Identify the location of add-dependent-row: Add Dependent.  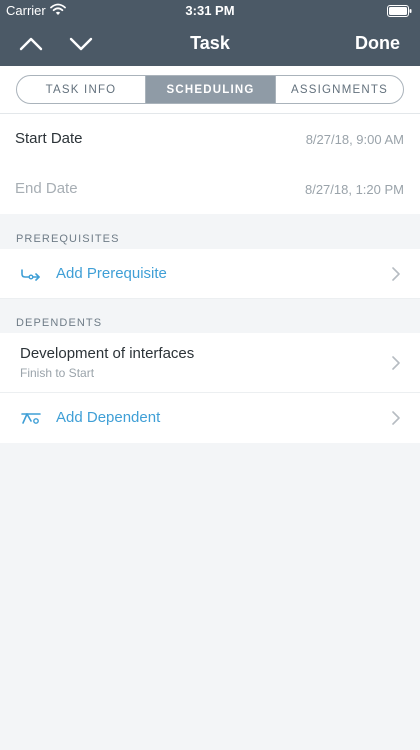
(210, 418).